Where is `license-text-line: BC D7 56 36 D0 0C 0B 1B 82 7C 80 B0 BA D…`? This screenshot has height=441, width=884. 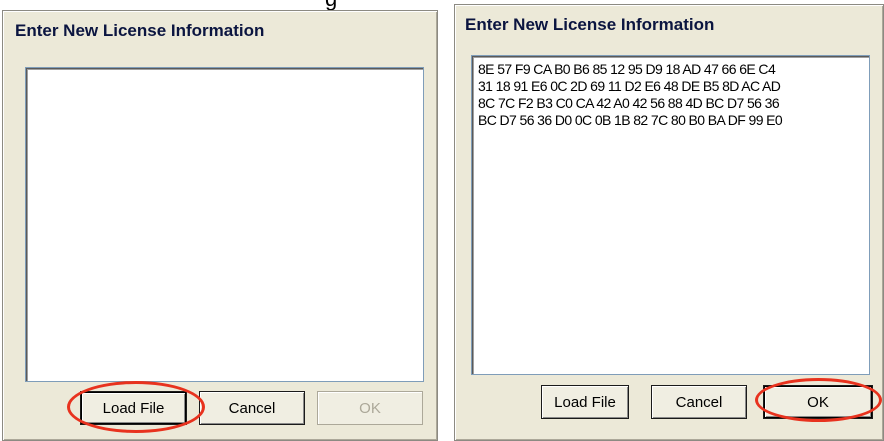
license-text-line: BC D7 56 36 D0 0C 0B 1B 82 7C 80 B0 BA D… is located at coordinates (630, 120).